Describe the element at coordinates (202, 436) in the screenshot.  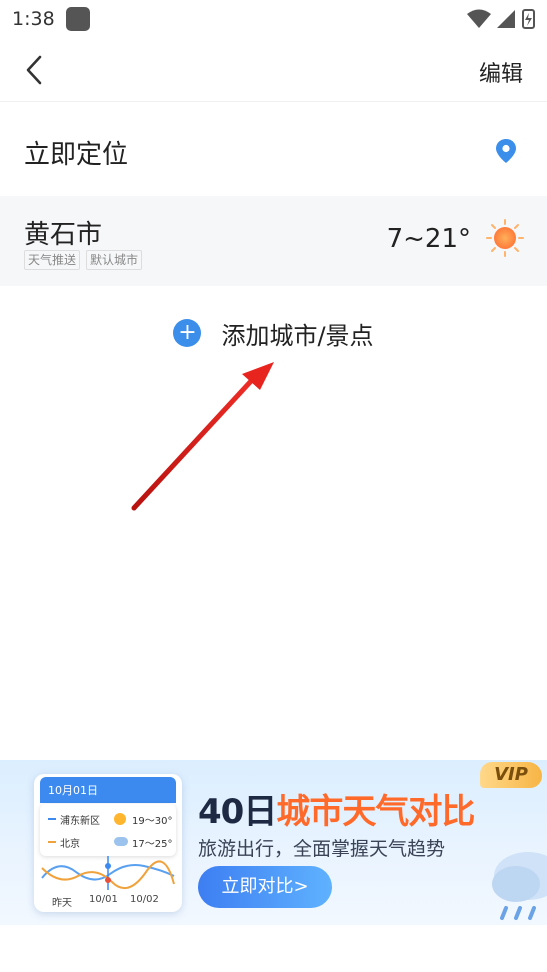
I see `annotation-arrow` at that location.